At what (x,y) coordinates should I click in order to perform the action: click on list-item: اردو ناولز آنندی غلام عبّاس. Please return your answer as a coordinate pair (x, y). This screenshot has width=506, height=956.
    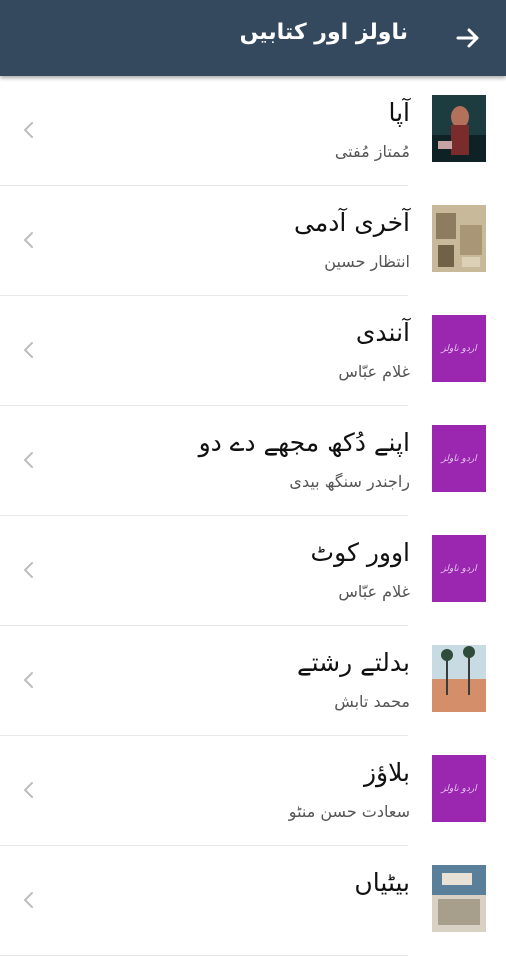
    Looking at the image, I should click on (253, 351).